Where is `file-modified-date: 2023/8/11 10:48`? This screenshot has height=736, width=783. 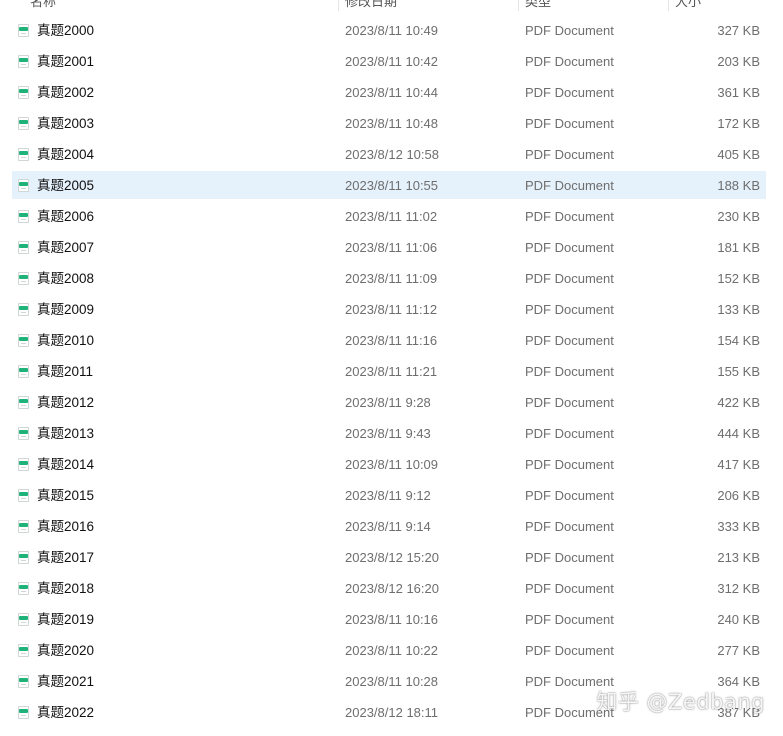 file-modified-date: 2023/8/11 10:48 is located at coordinates (392, 123).